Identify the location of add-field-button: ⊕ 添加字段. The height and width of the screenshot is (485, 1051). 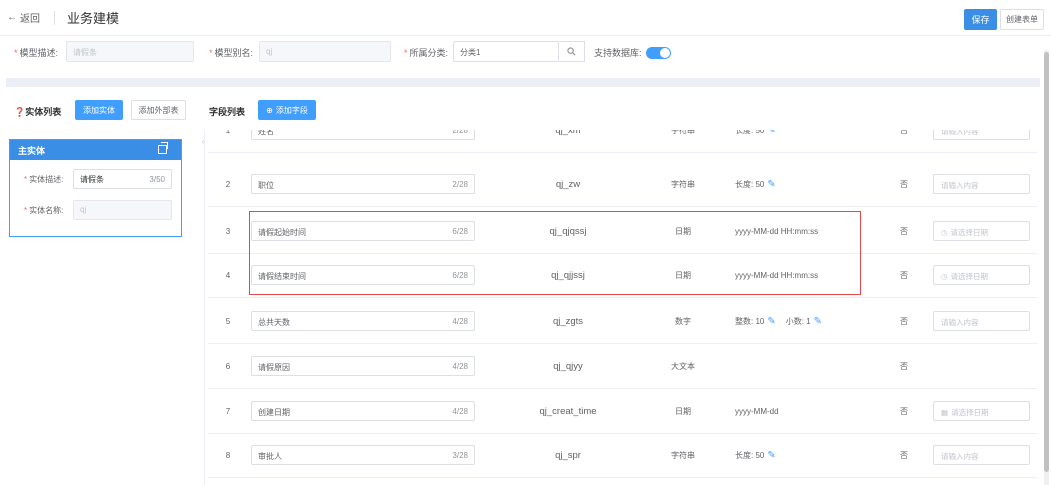
(287, 110).